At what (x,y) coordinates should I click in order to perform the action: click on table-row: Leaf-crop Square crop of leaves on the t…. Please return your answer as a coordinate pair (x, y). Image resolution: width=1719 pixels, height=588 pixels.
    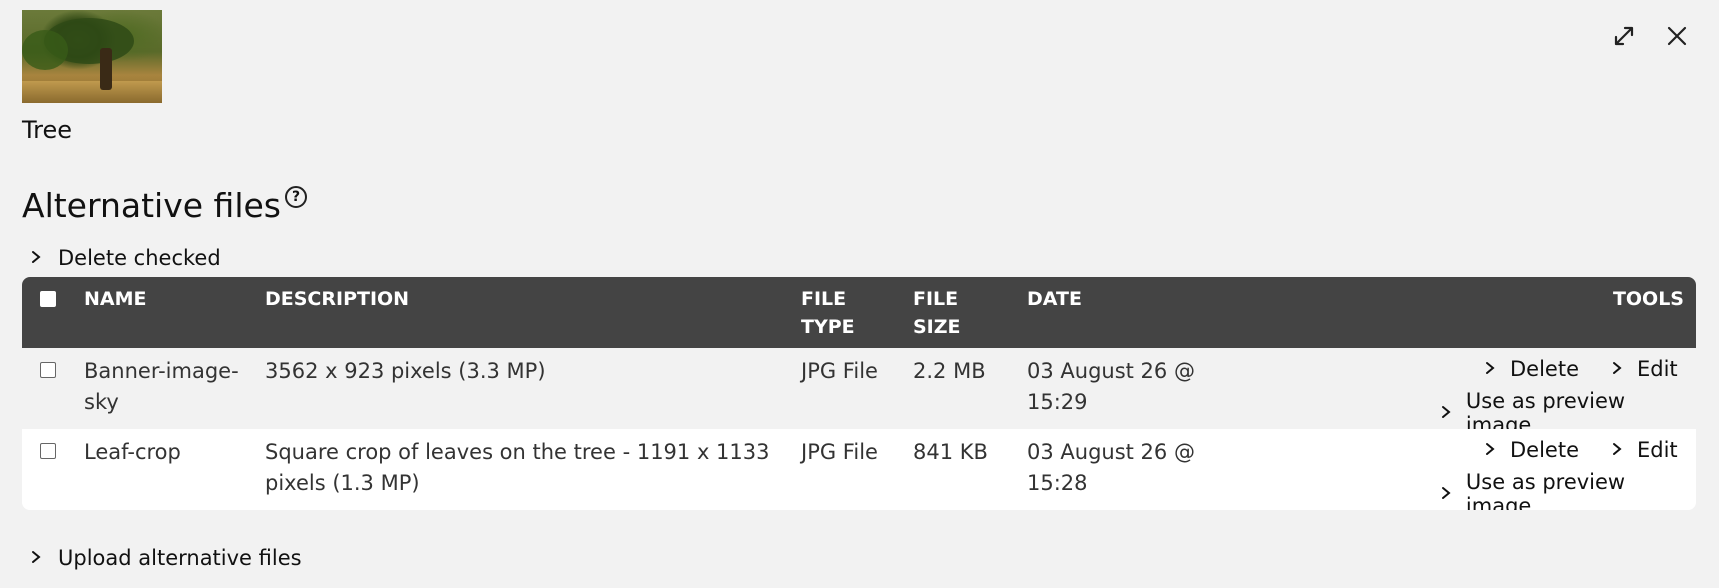
    Looking at the image, I should click on (859, 469).